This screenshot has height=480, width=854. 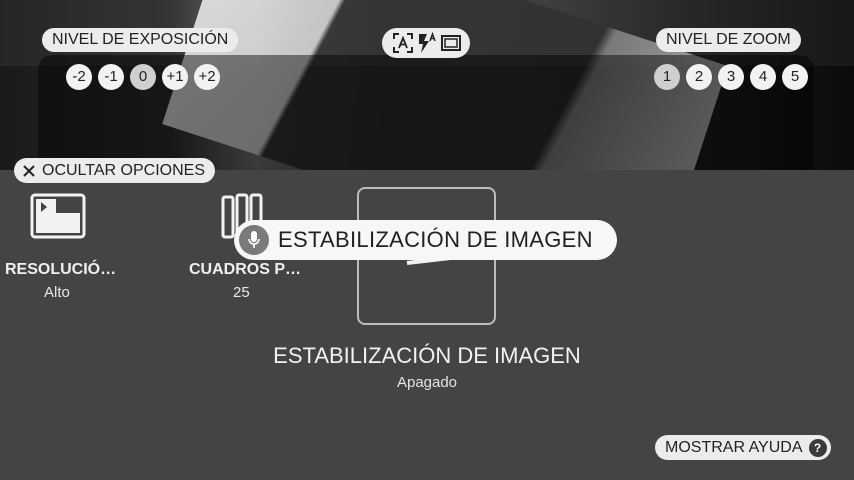 What do you see at coordinates (795, 77) in the screenshot?
I see `zoom-level: 5` at bounding box center [795, 77].